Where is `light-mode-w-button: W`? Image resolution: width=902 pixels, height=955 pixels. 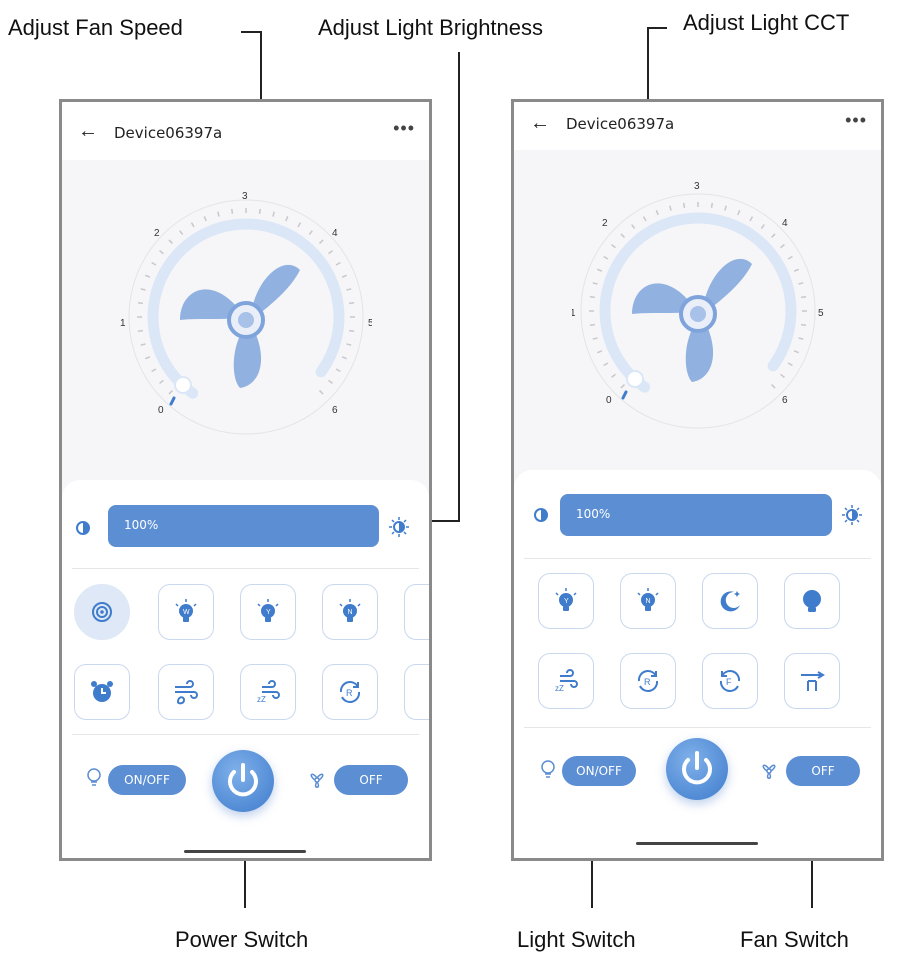
light-mode-w-button: W is located at coordinates (186, 612).